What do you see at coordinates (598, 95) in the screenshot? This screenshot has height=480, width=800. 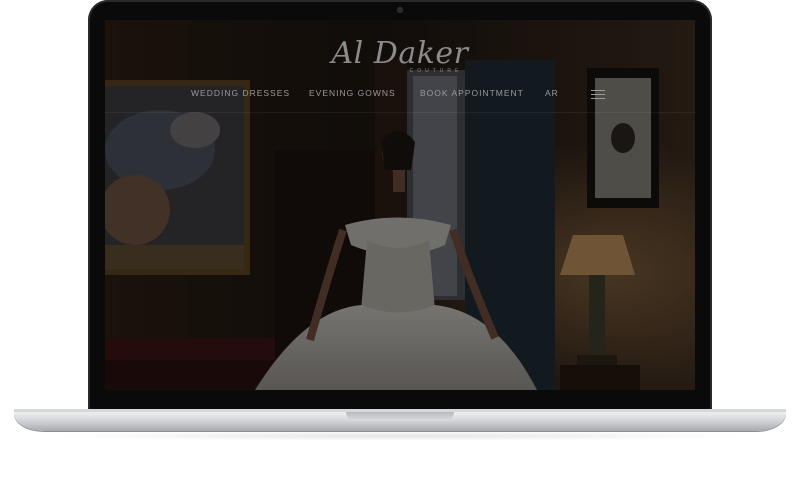 I see `hamburger-menu-icon` at bounding box center [598, 95].